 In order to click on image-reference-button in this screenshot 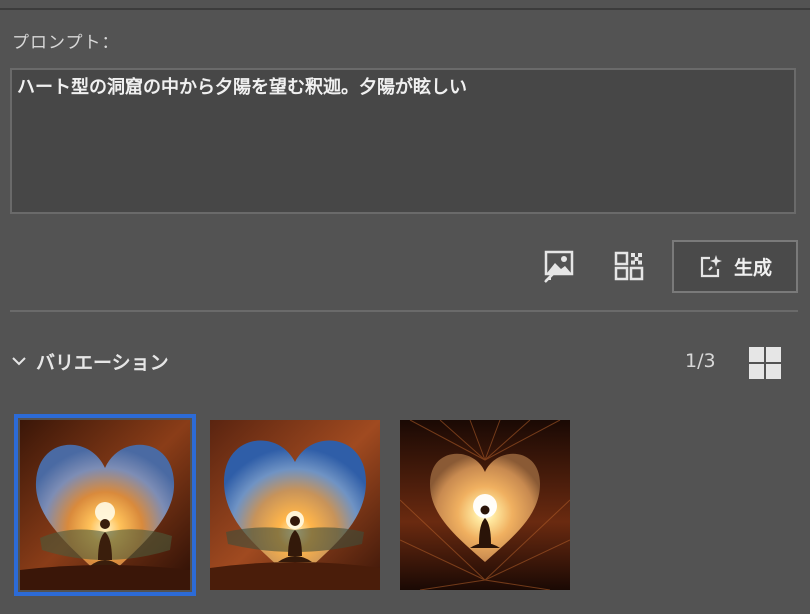, I will do `click(559, 266)`.